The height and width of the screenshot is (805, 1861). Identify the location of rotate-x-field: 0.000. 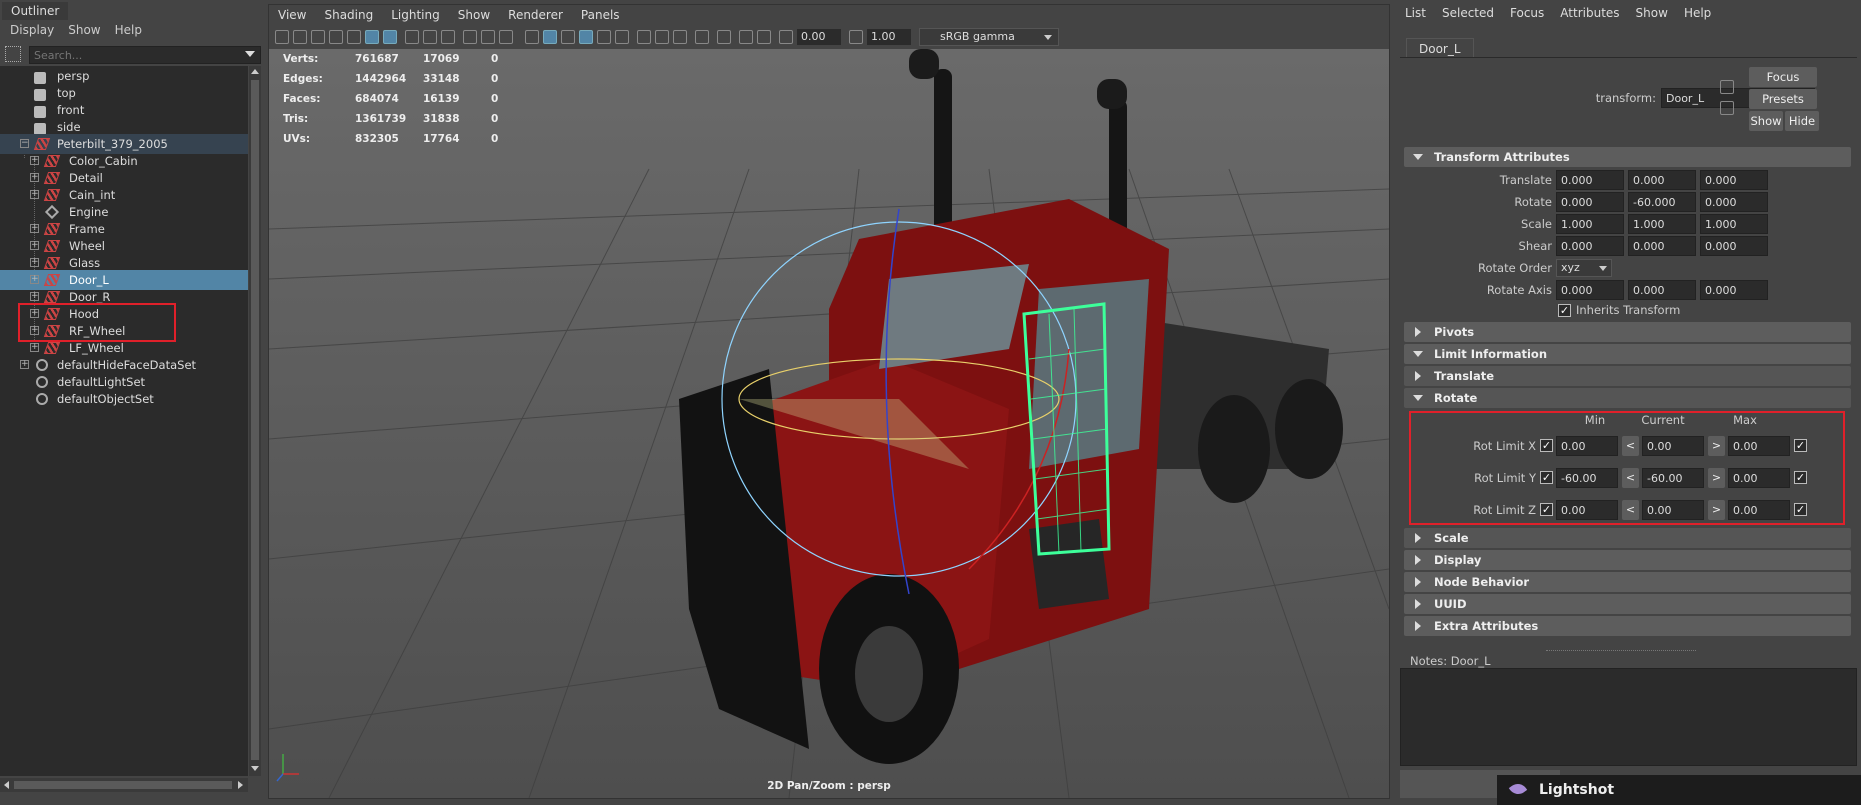
(1590, 202).